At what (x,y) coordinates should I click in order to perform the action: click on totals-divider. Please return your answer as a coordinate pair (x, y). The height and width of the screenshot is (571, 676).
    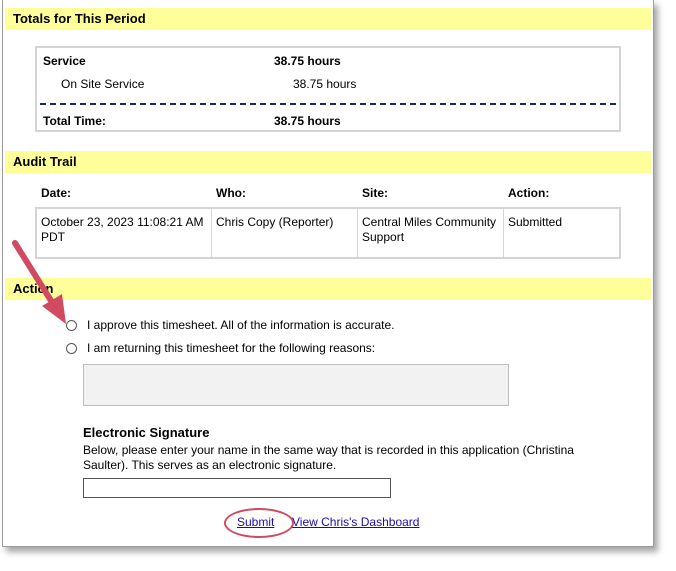
    Looking at the image, I should click on (328, 104).